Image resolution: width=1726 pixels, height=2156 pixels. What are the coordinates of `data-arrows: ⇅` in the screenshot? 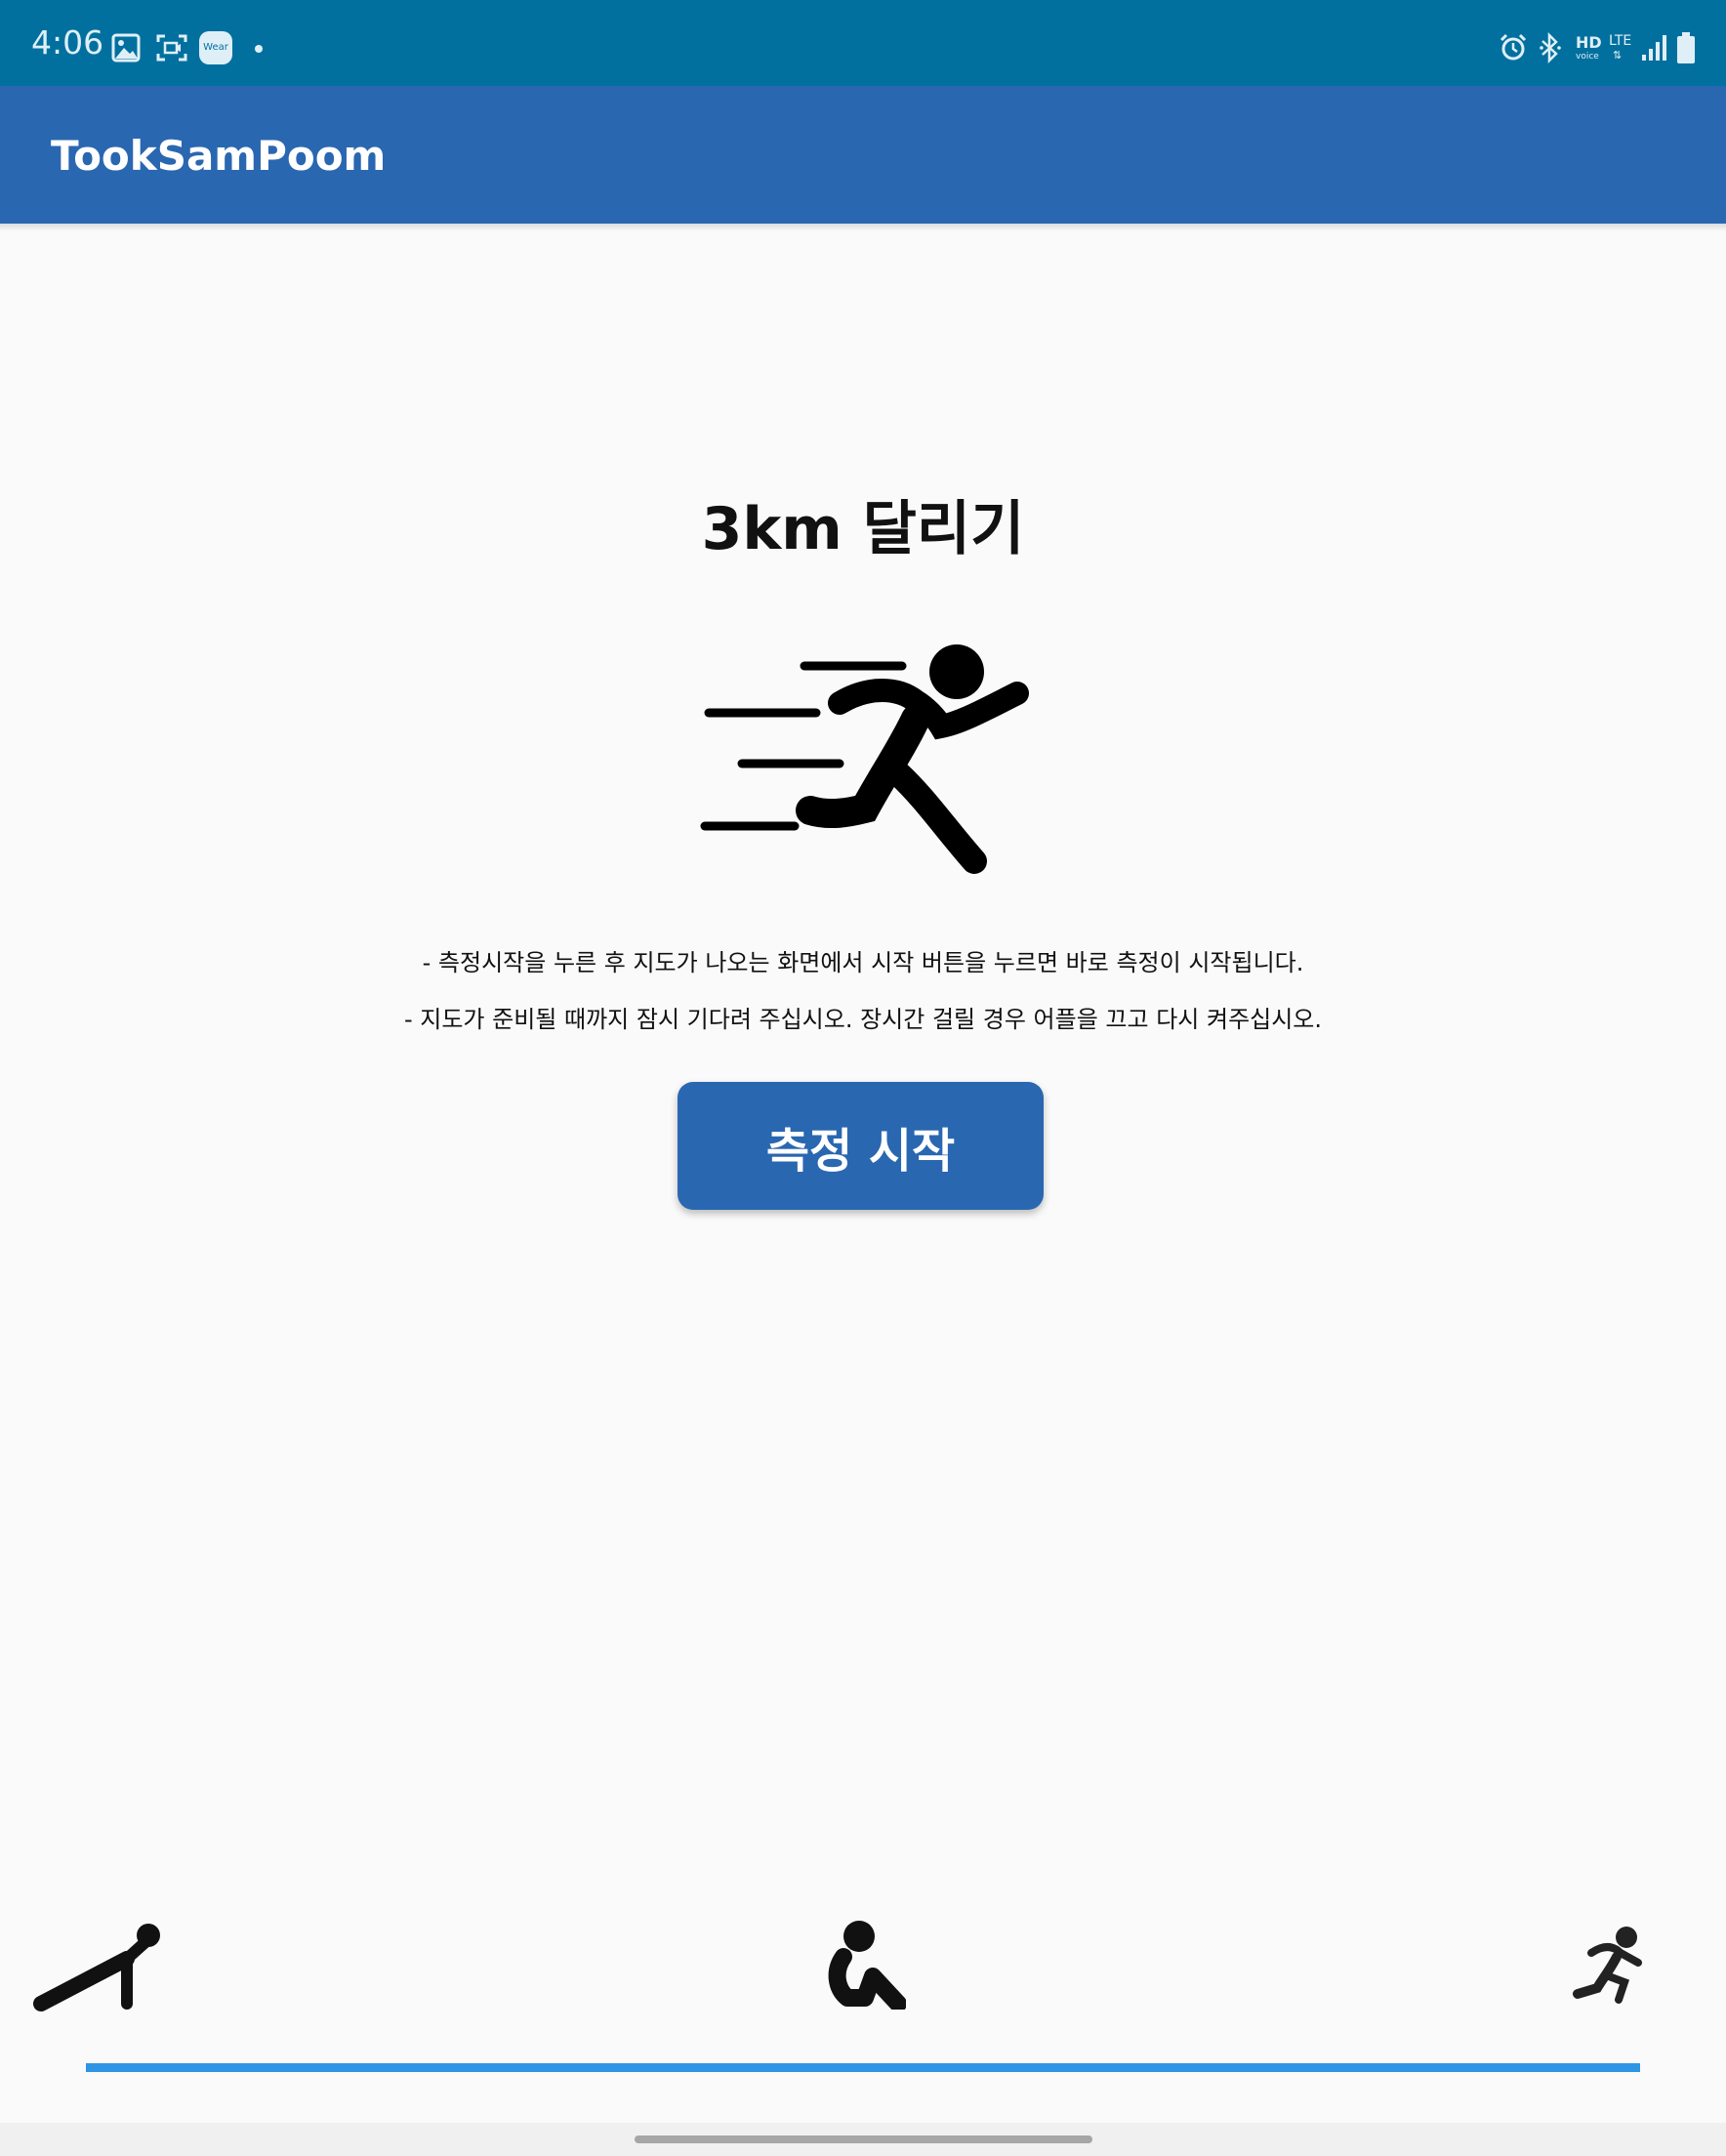 It's located at (1618, 56).